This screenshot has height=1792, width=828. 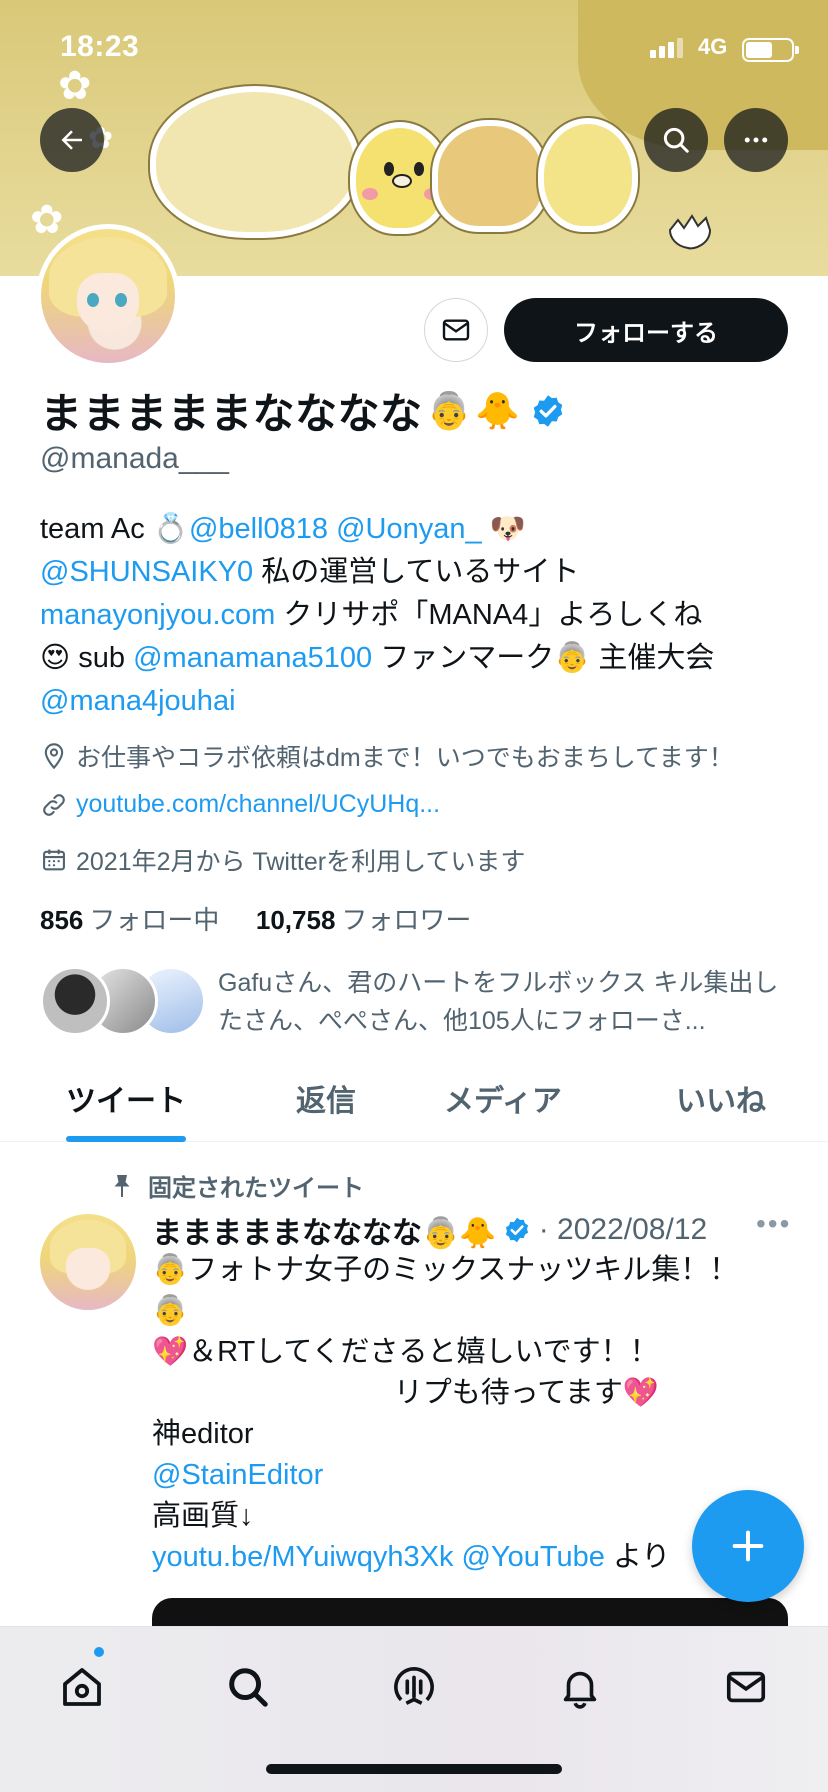 I want to click on text-segment: 👵フォトナ女子のミックスナッツキル集！！, so click(x=445, y=1270).